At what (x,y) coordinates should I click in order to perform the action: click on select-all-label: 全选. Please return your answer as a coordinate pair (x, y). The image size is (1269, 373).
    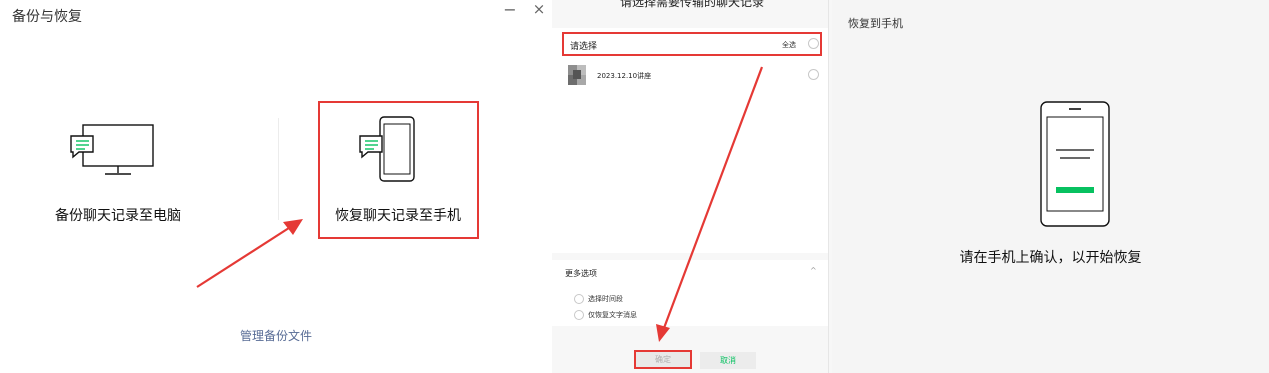
    Looking at the image, I should click on (789, 45).